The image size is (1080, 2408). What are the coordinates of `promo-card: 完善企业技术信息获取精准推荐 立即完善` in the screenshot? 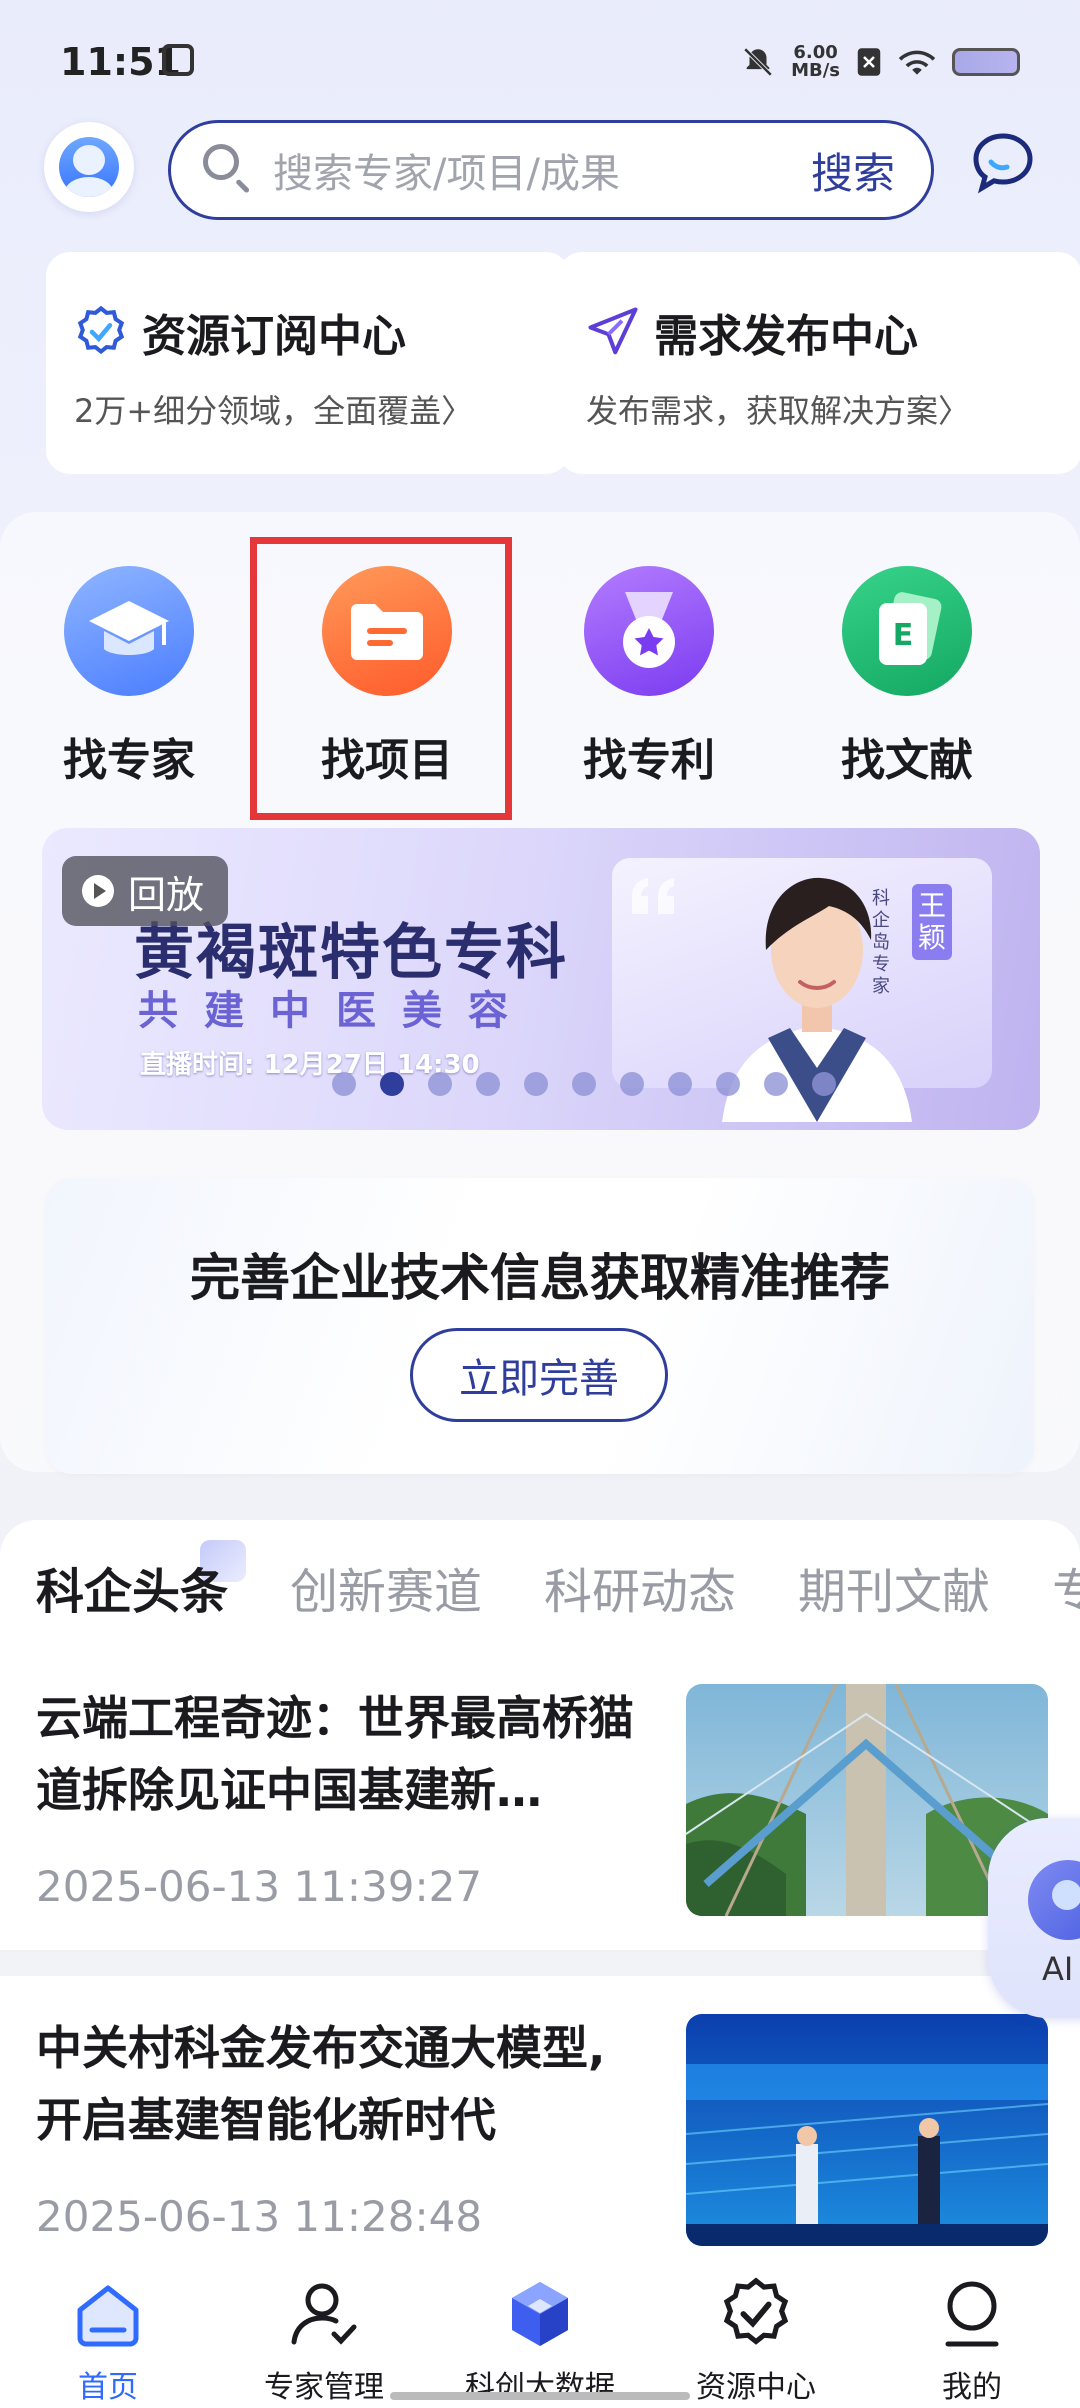 It's located at (540, 1326).